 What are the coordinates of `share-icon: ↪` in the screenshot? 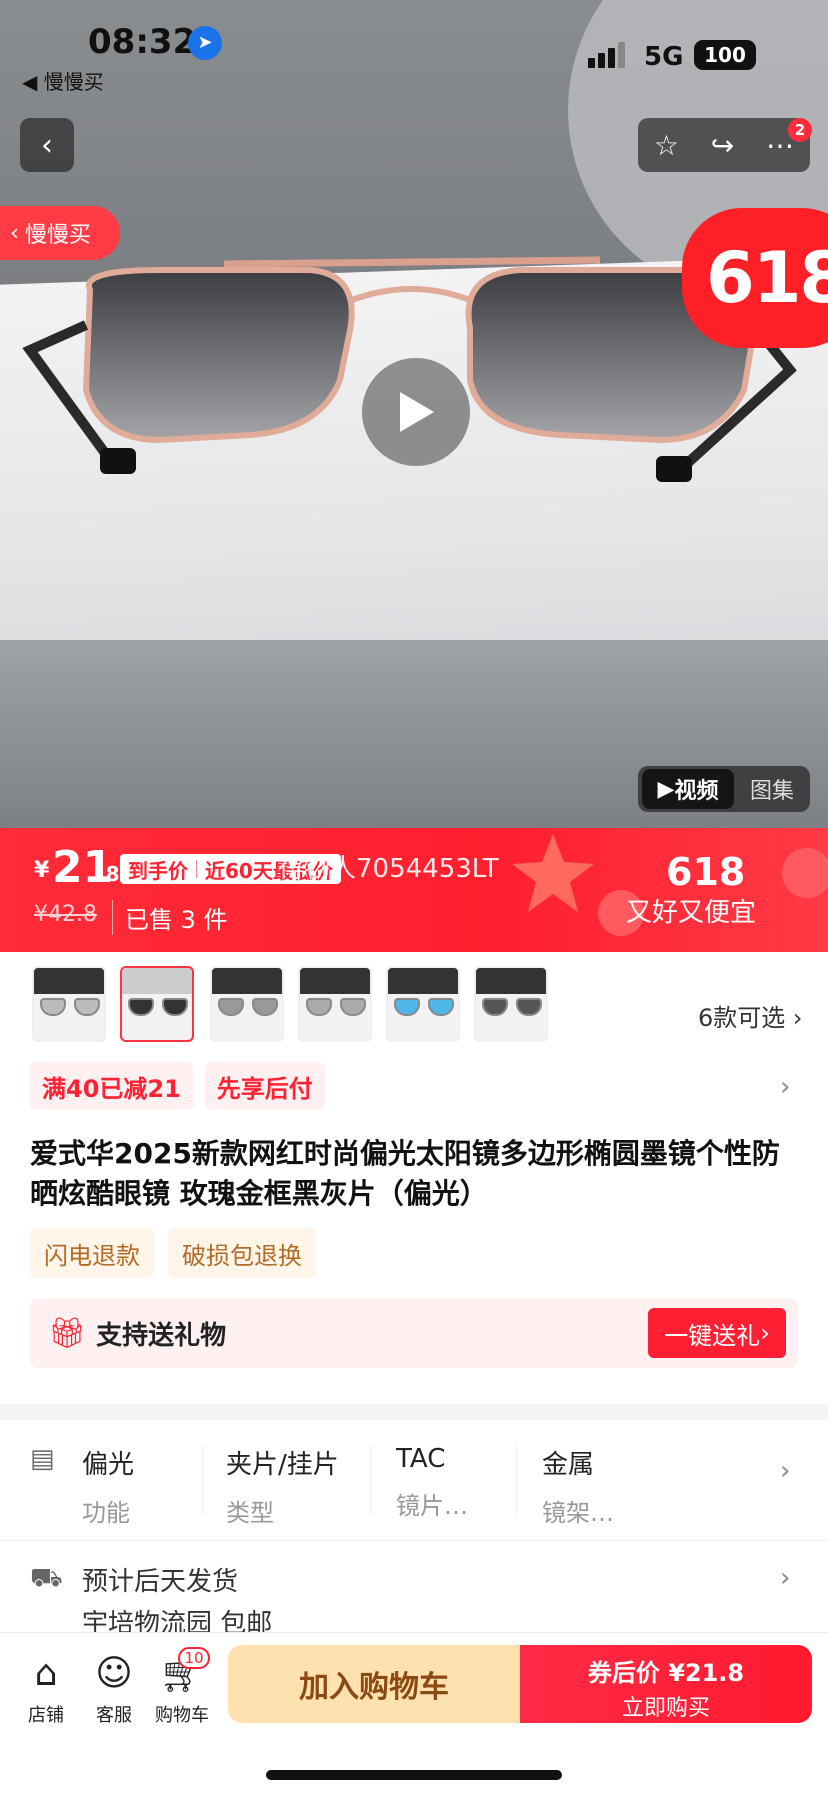 It's located at (722, 145).